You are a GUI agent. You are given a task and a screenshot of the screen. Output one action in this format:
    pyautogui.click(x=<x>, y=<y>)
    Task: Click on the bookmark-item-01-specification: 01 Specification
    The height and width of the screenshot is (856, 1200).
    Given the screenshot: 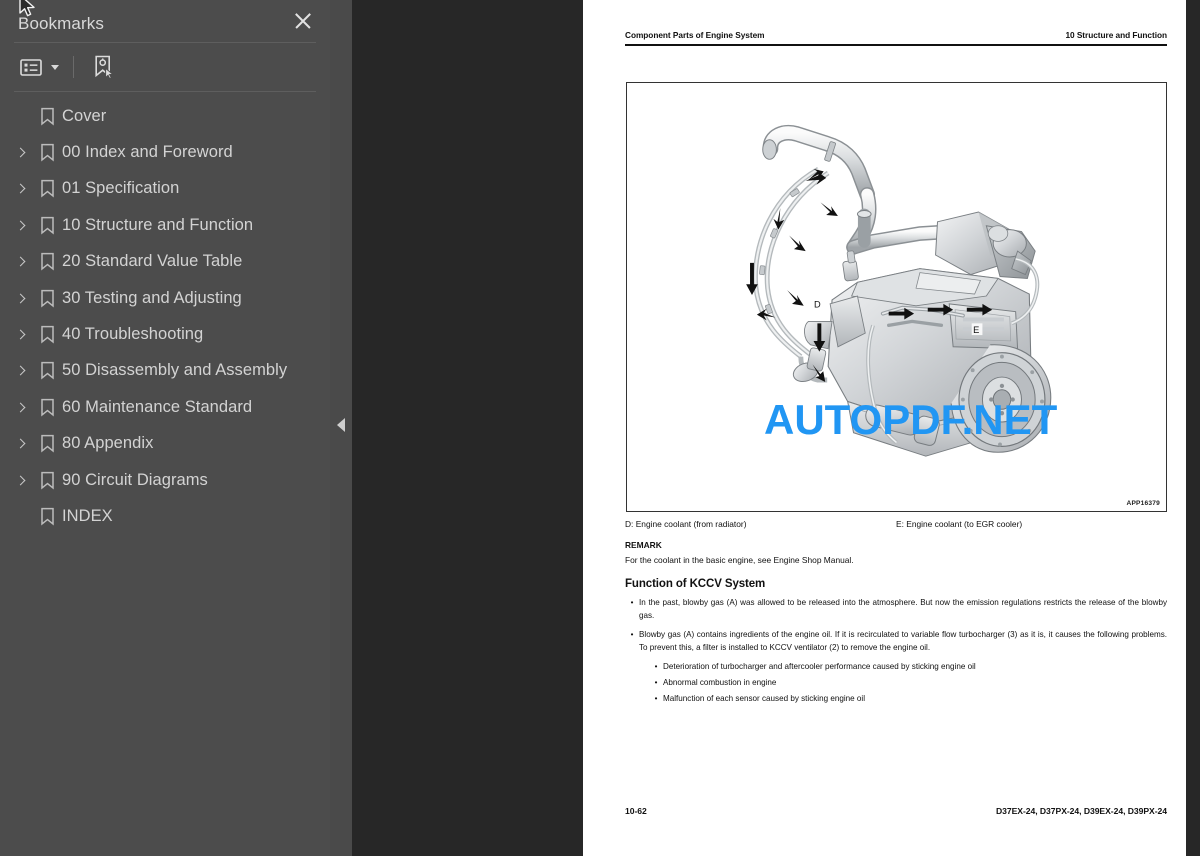 What is the action you would take?
    pyautogui.click(x=165, y=189)
    